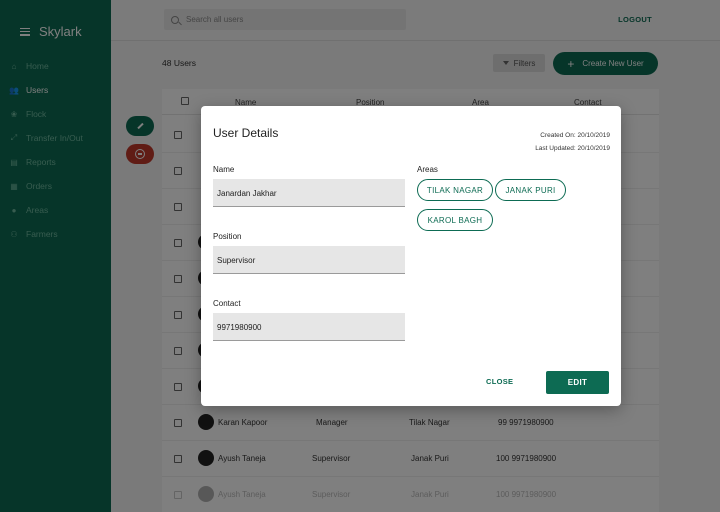 The width and height of the screenshot is (720, 512). What do you see at coordinates (309, 260) in the screenshot?
I see `position-field: Supervisor` at bounding box center [309, 260].